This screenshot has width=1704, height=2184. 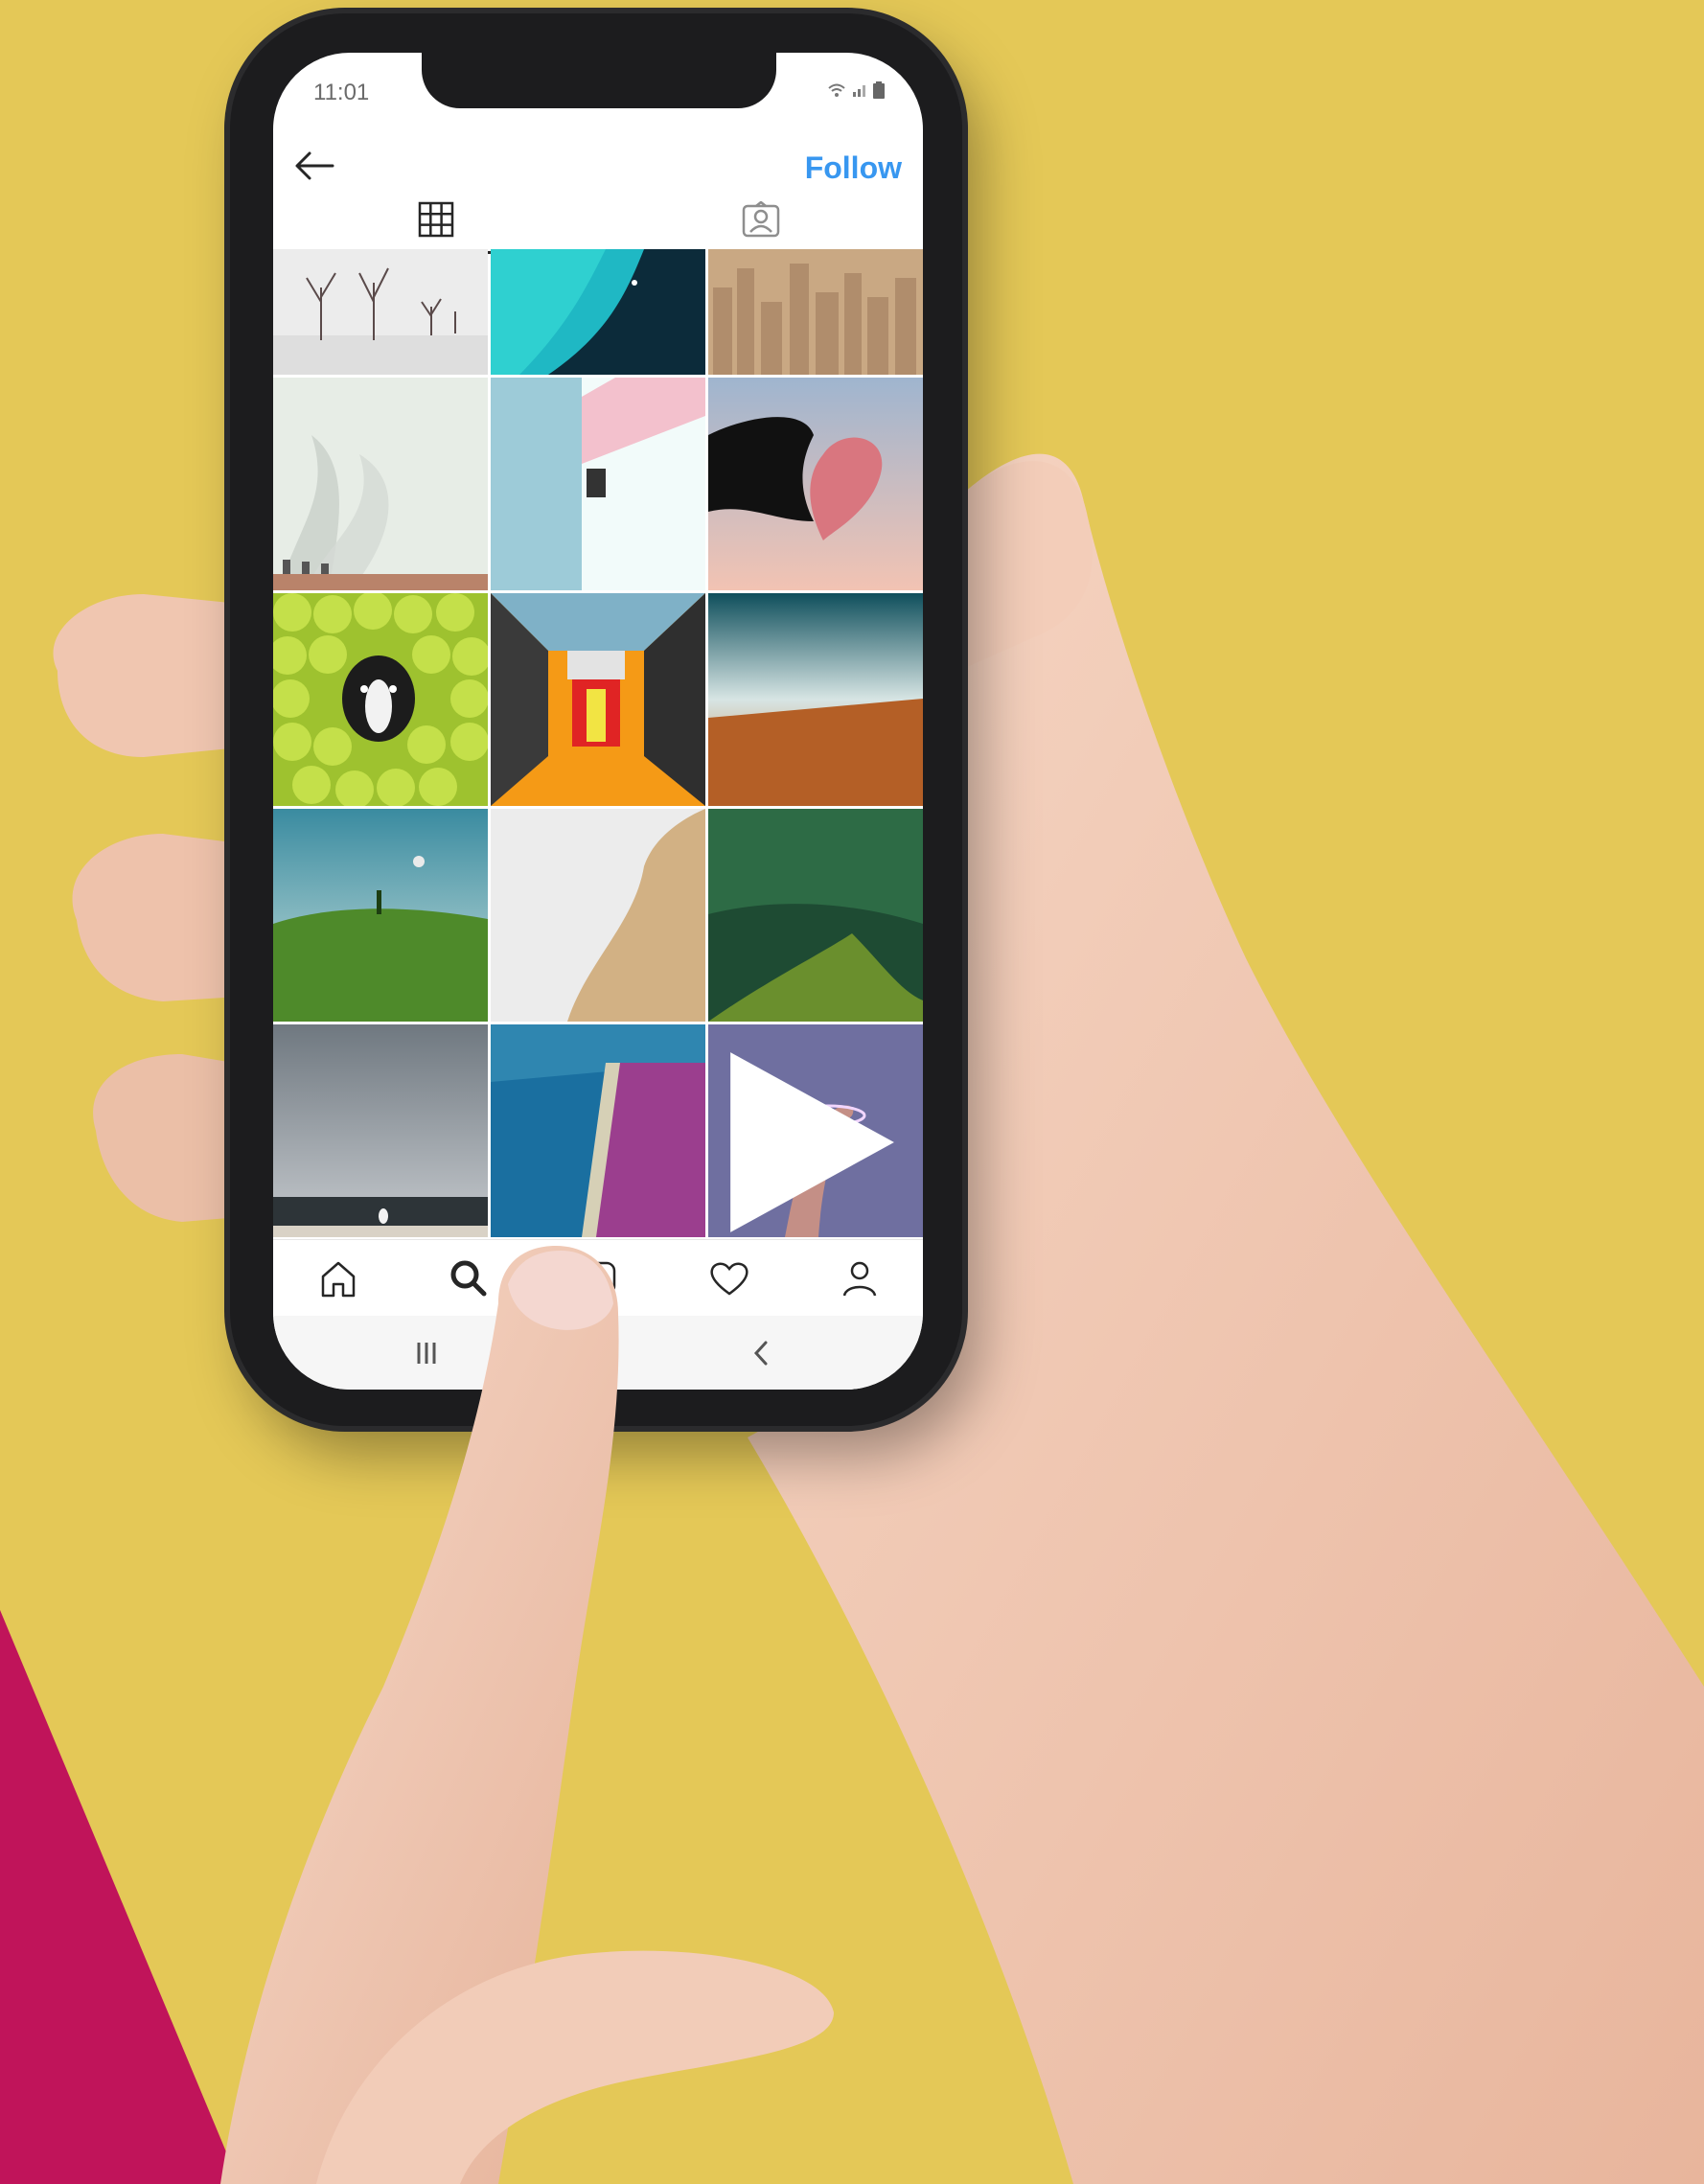 I want to click on tab-grid, so click(x=435, y=223).